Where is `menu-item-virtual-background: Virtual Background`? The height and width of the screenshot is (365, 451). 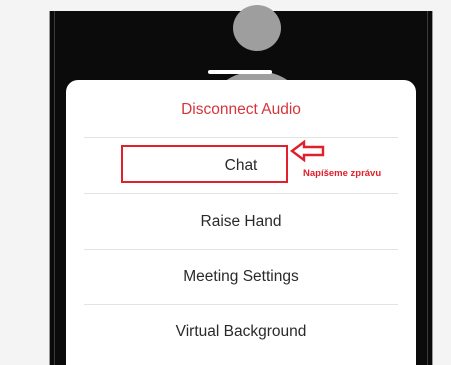 menu-item-virtual-background: Virtual Background is located at coordinates (241, 332).